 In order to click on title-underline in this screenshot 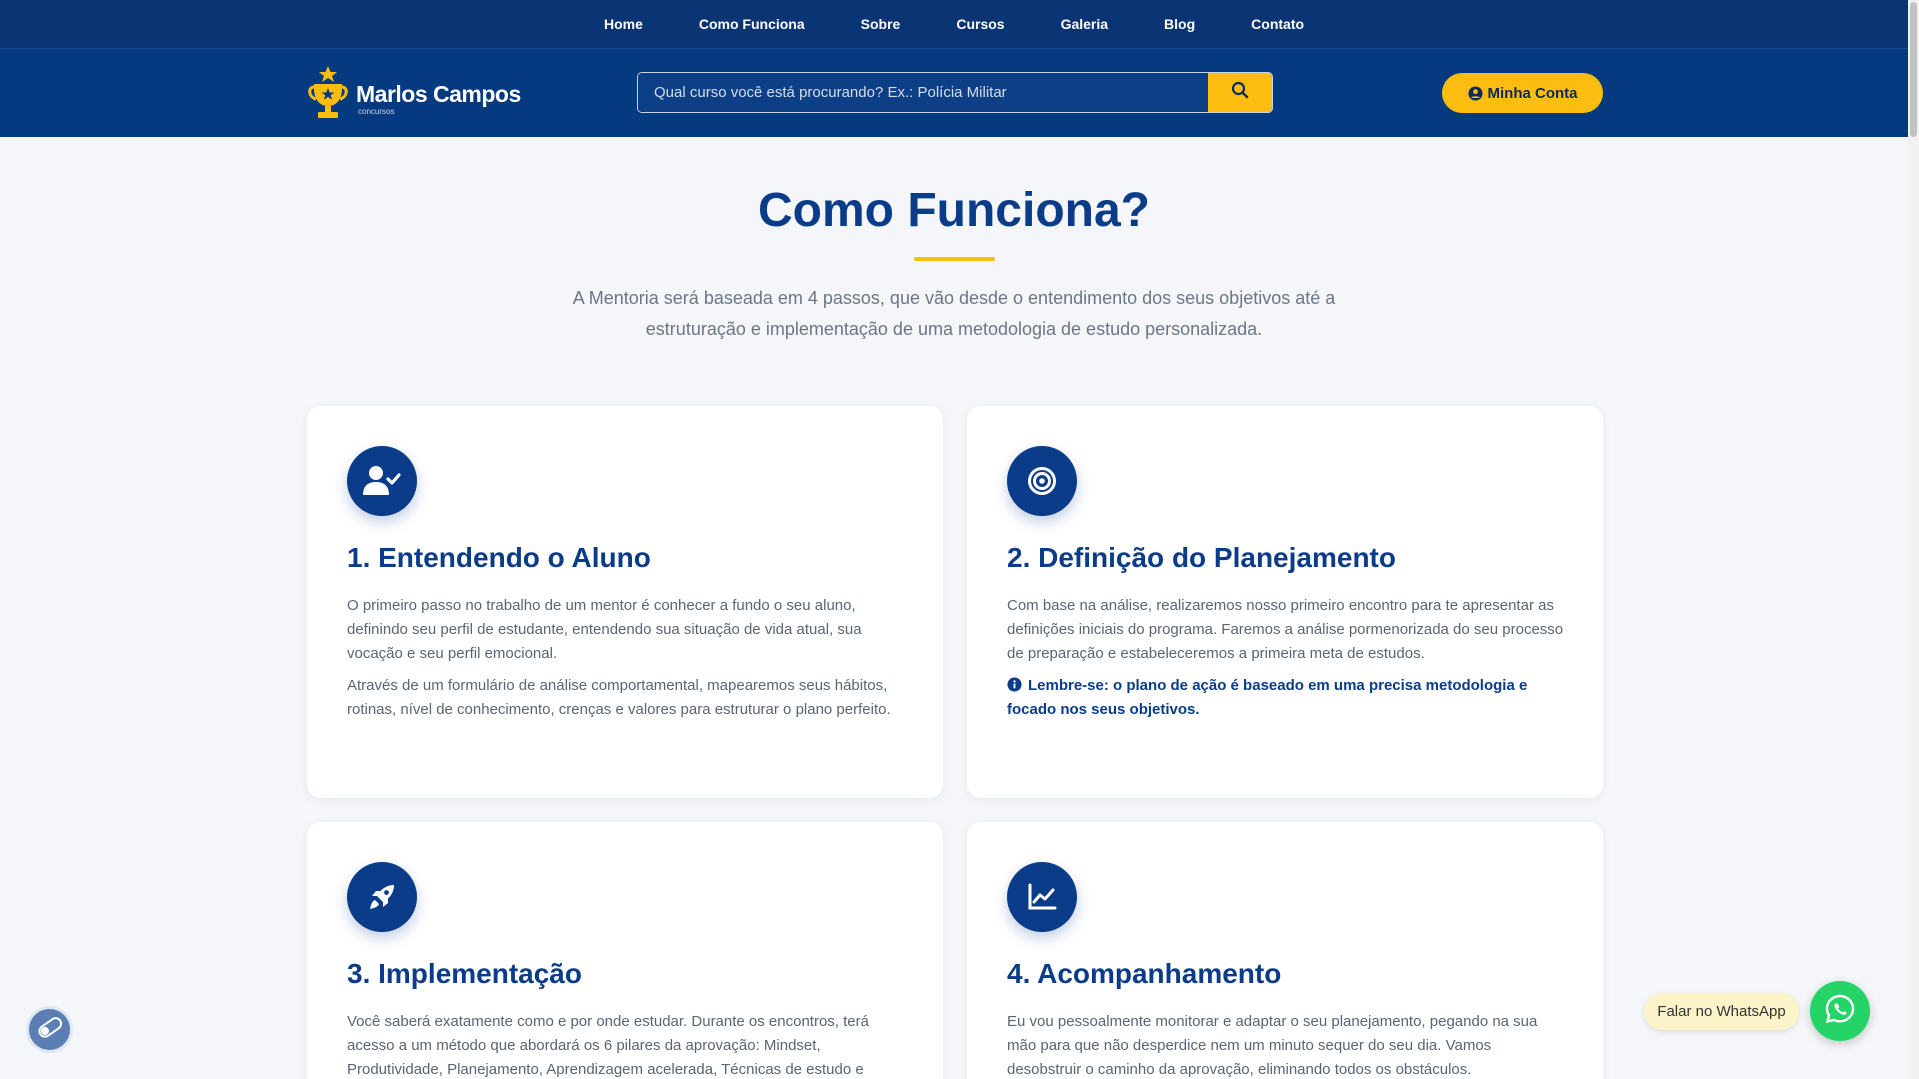, I will do `click(954, 259)`.